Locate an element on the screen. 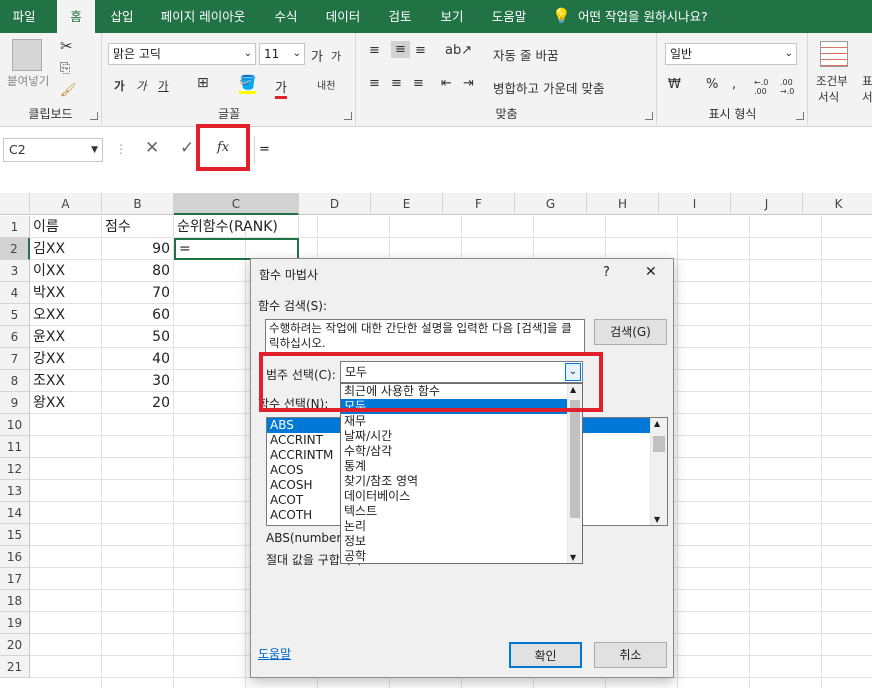  category-option: 데이터베이스 is located at coordinates (461, 496).